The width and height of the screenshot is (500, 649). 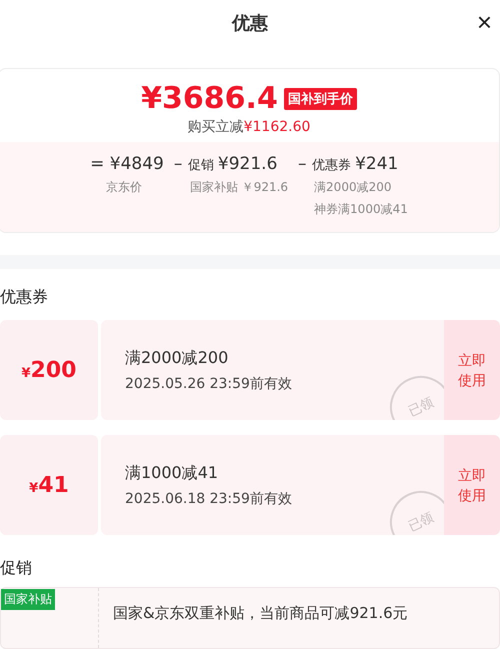 I want to click on coupon-condition: 满1000减41, so click(x=172, y=473).